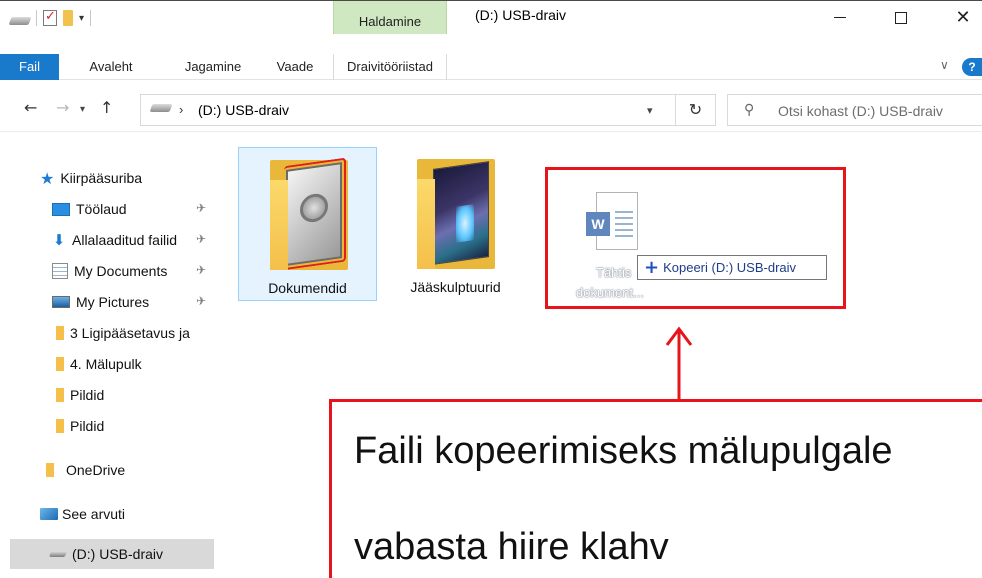 This screenshot has height=578, width=982. I want to click on word-logo-icon: W, so click(598, 224).